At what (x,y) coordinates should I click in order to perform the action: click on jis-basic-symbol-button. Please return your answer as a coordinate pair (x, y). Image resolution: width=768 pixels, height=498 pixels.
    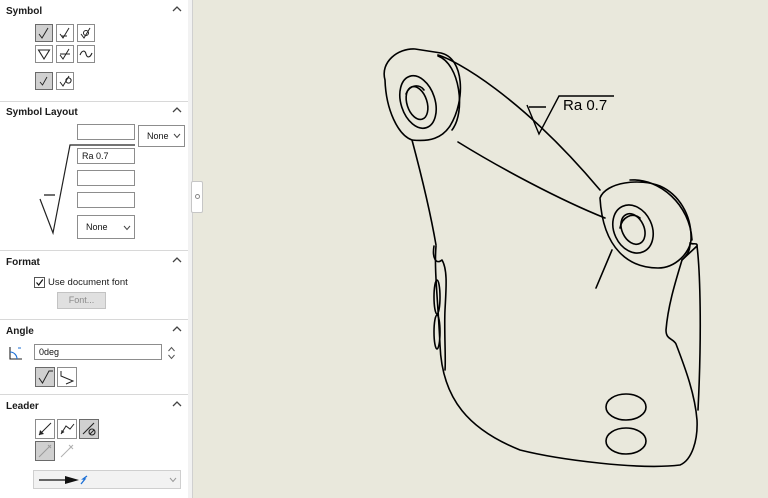
    Looking at the image, I should click on (44, 54).